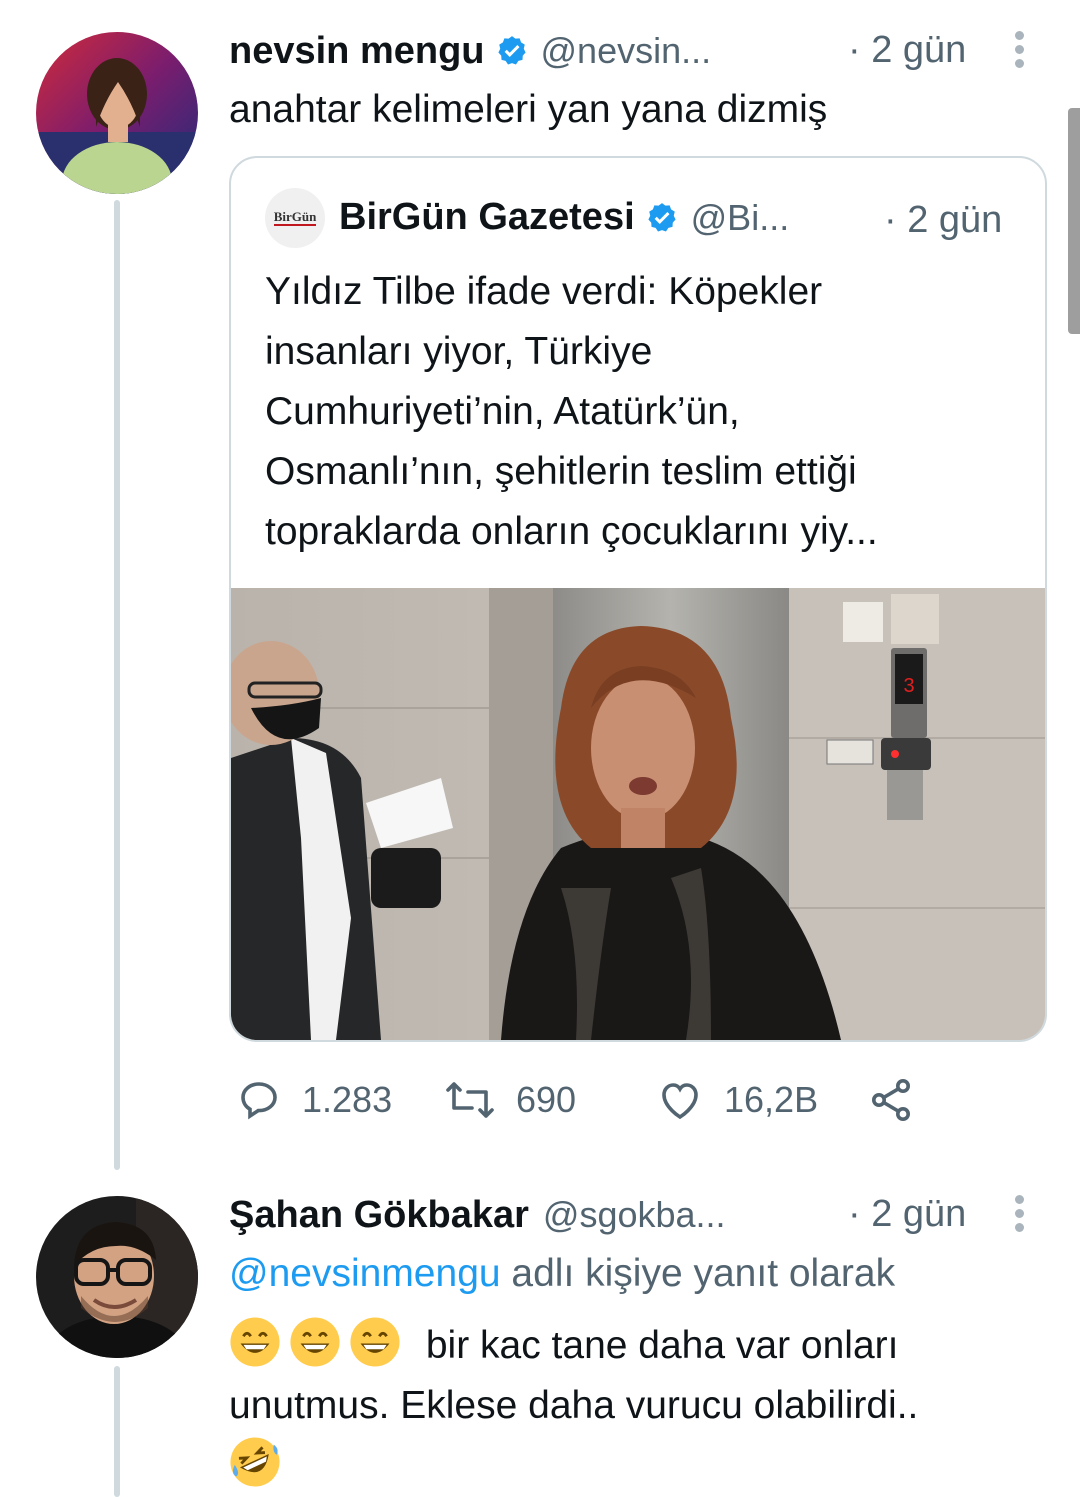 The image size is (1080, 1497). What do you see at coordinates (357, 51) in the screenshot?
I see `author-name: nevsin mengu` at bounding box center [357, 51].